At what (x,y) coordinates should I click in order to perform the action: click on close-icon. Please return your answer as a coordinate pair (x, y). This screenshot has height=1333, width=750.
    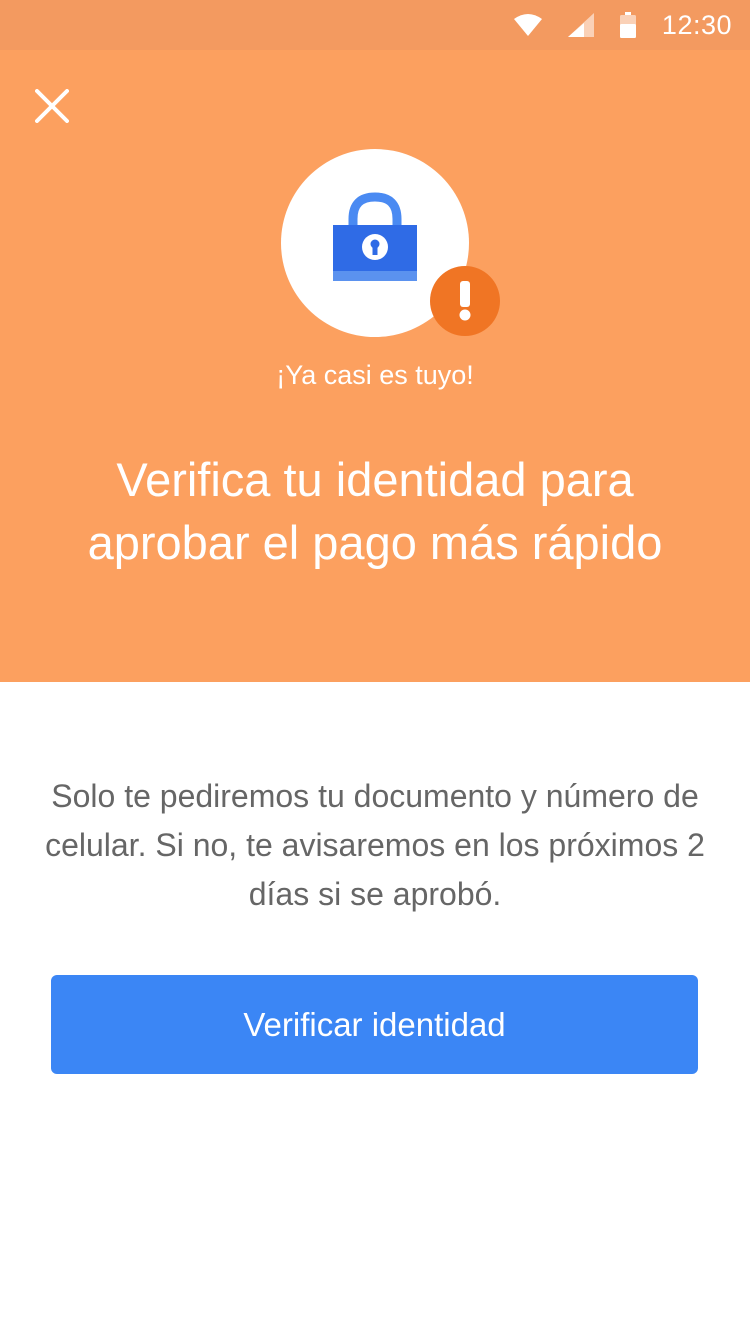
    Looking at the image, I should click on (52, 106).